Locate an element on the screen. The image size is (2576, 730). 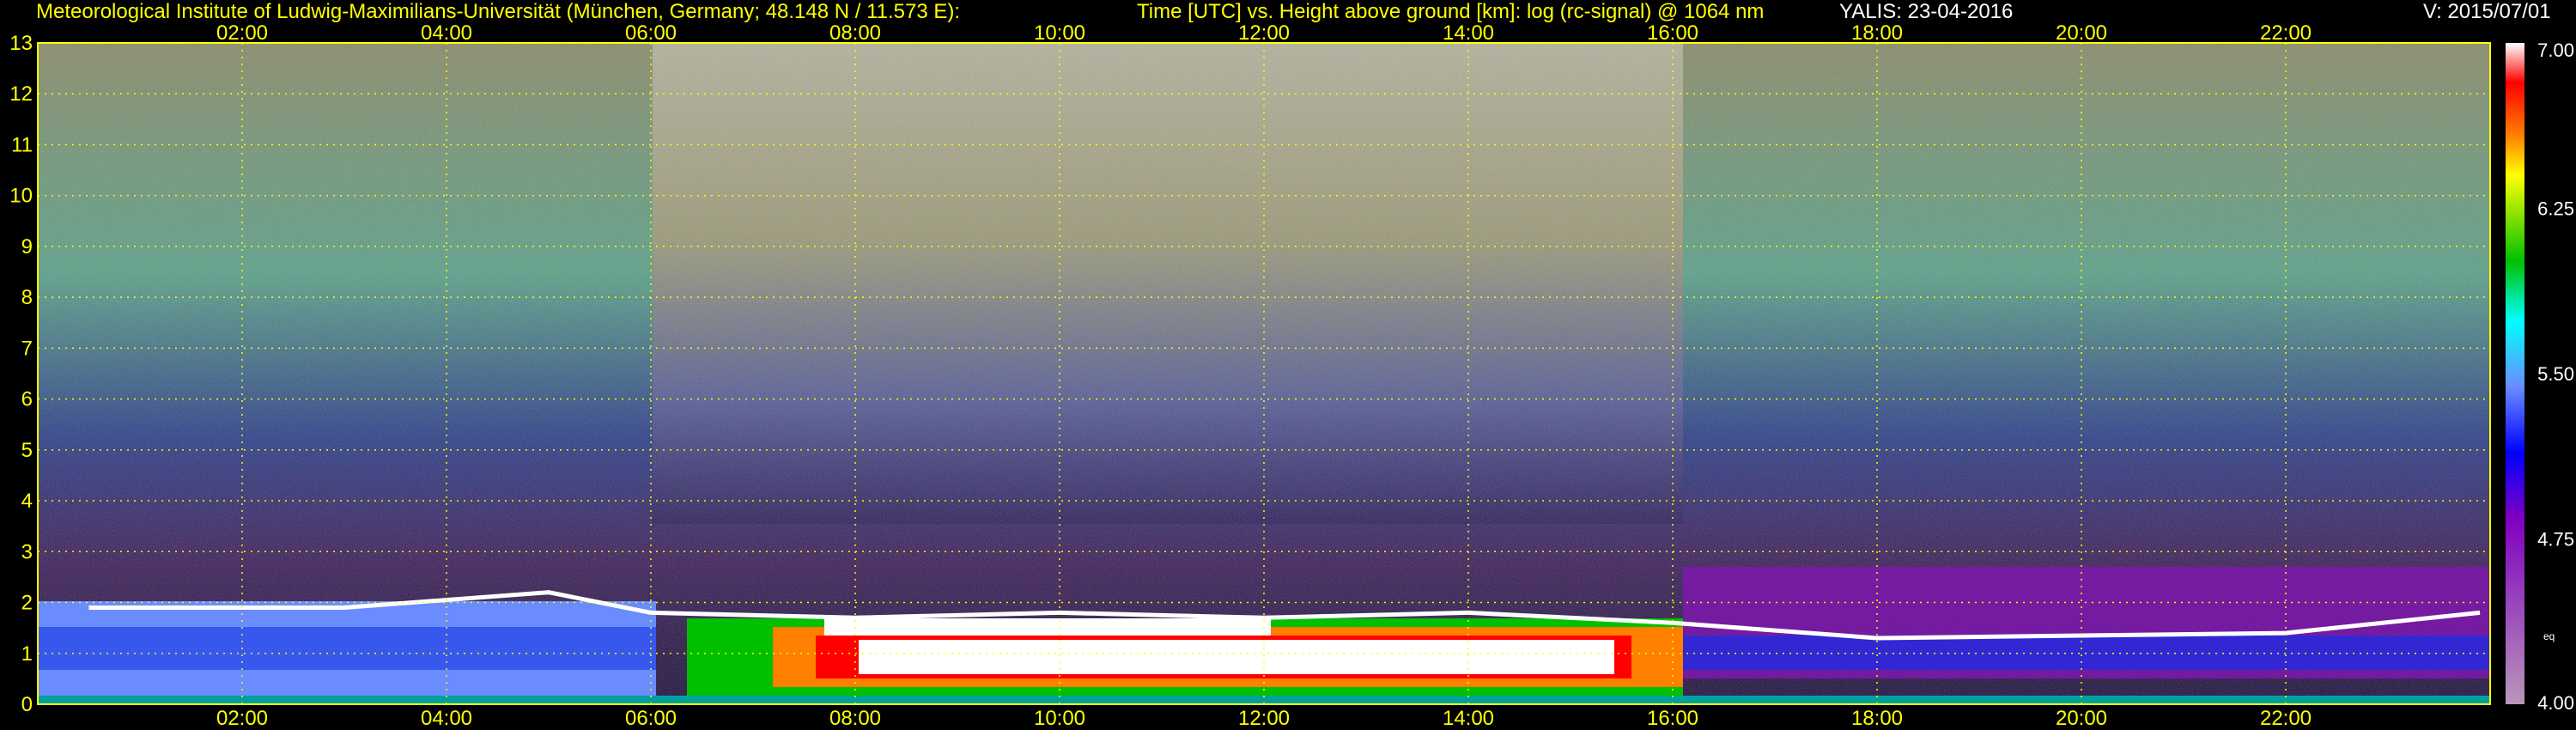
colorbar-flag: eq is located at coordinates (2549, 636).